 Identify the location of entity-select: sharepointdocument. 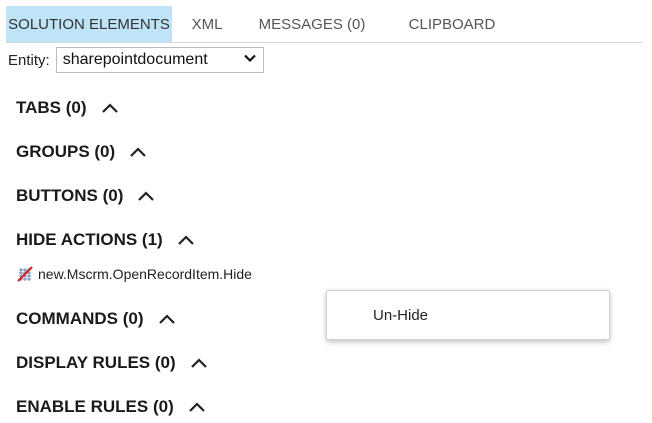
(159, 60).